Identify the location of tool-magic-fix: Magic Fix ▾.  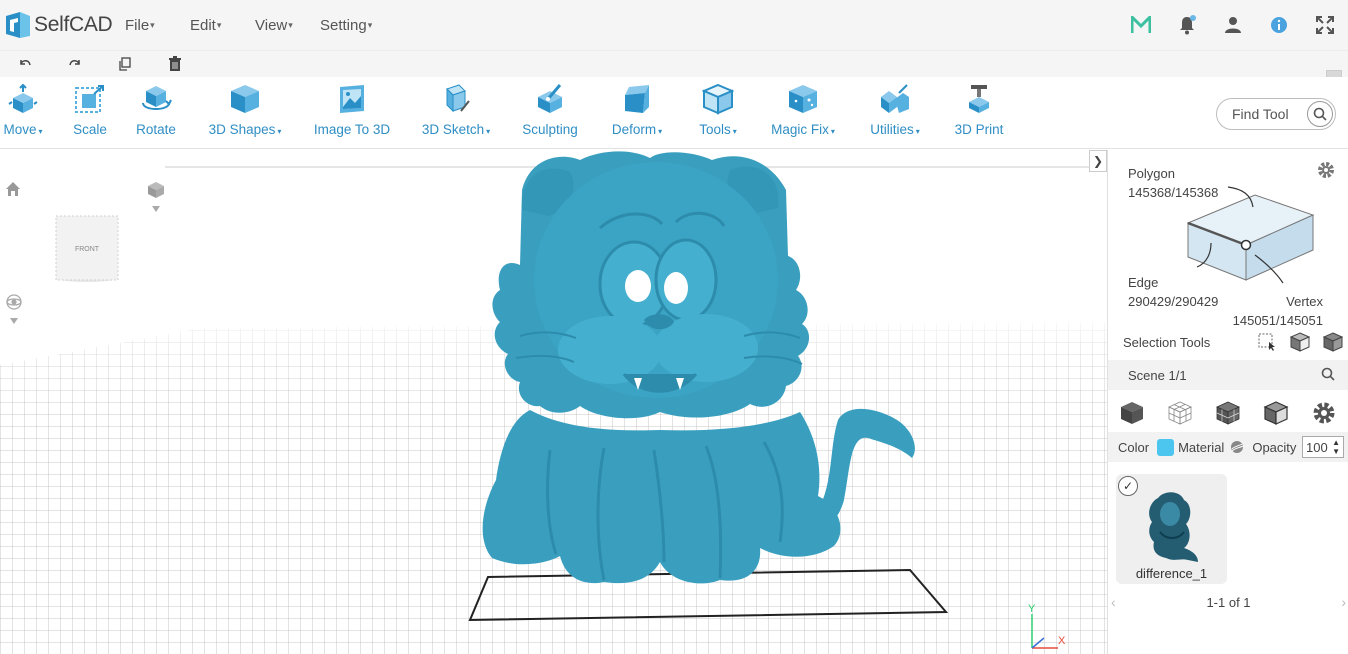
(803, 113).